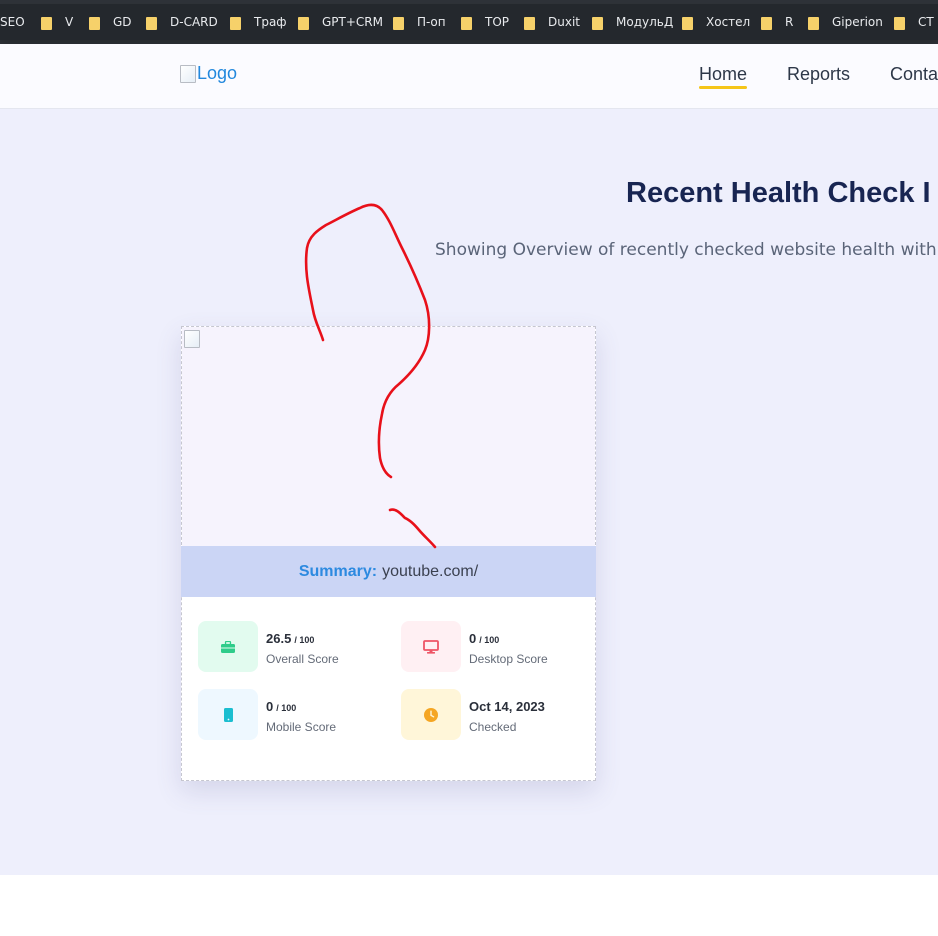 This screenshot has width=938, height=936. What do you see at coordinates (914, 22) in the screenshot?
I see `bookmark-ct: CT` at bounding box center [914, 22].